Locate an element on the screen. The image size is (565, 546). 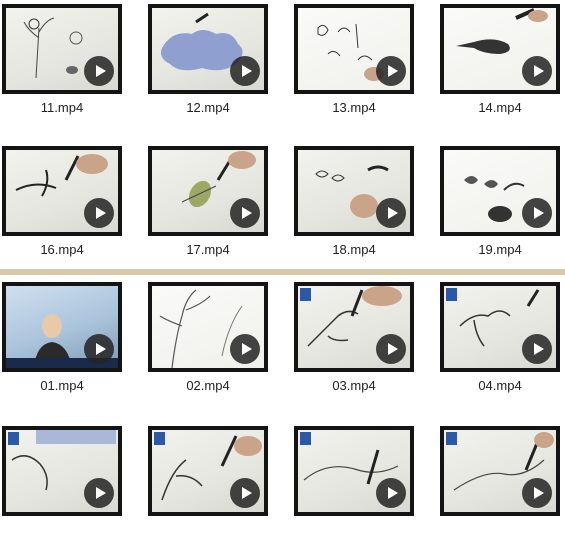
video-file-tile: 12.mp4 is located at coordinates (208, 64).